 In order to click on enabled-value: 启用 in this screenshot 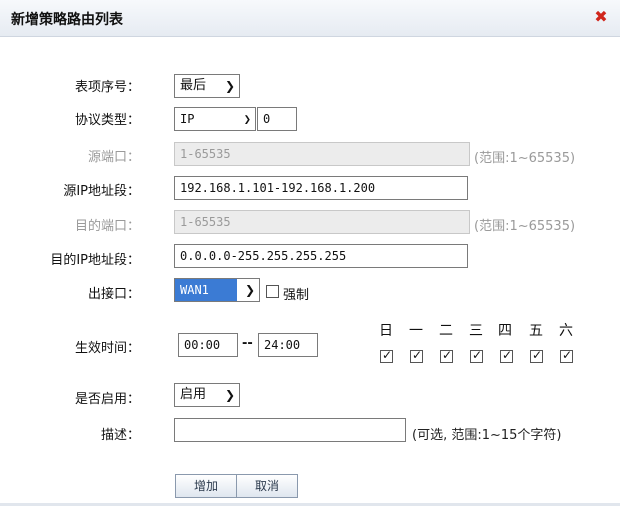, I will do `click(193, 394)`.